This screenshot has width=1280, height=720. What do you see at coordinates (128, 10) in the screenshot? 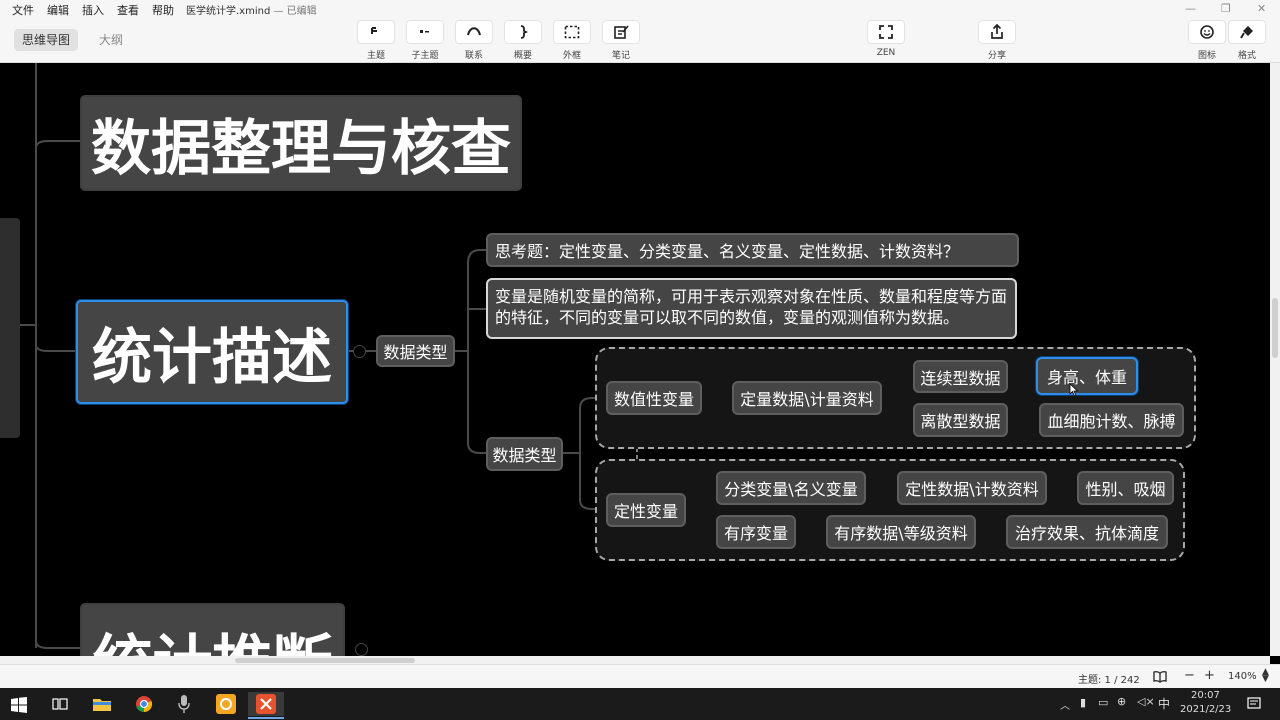
I see `menu-view: 查看` at bounding box center [128, 10].